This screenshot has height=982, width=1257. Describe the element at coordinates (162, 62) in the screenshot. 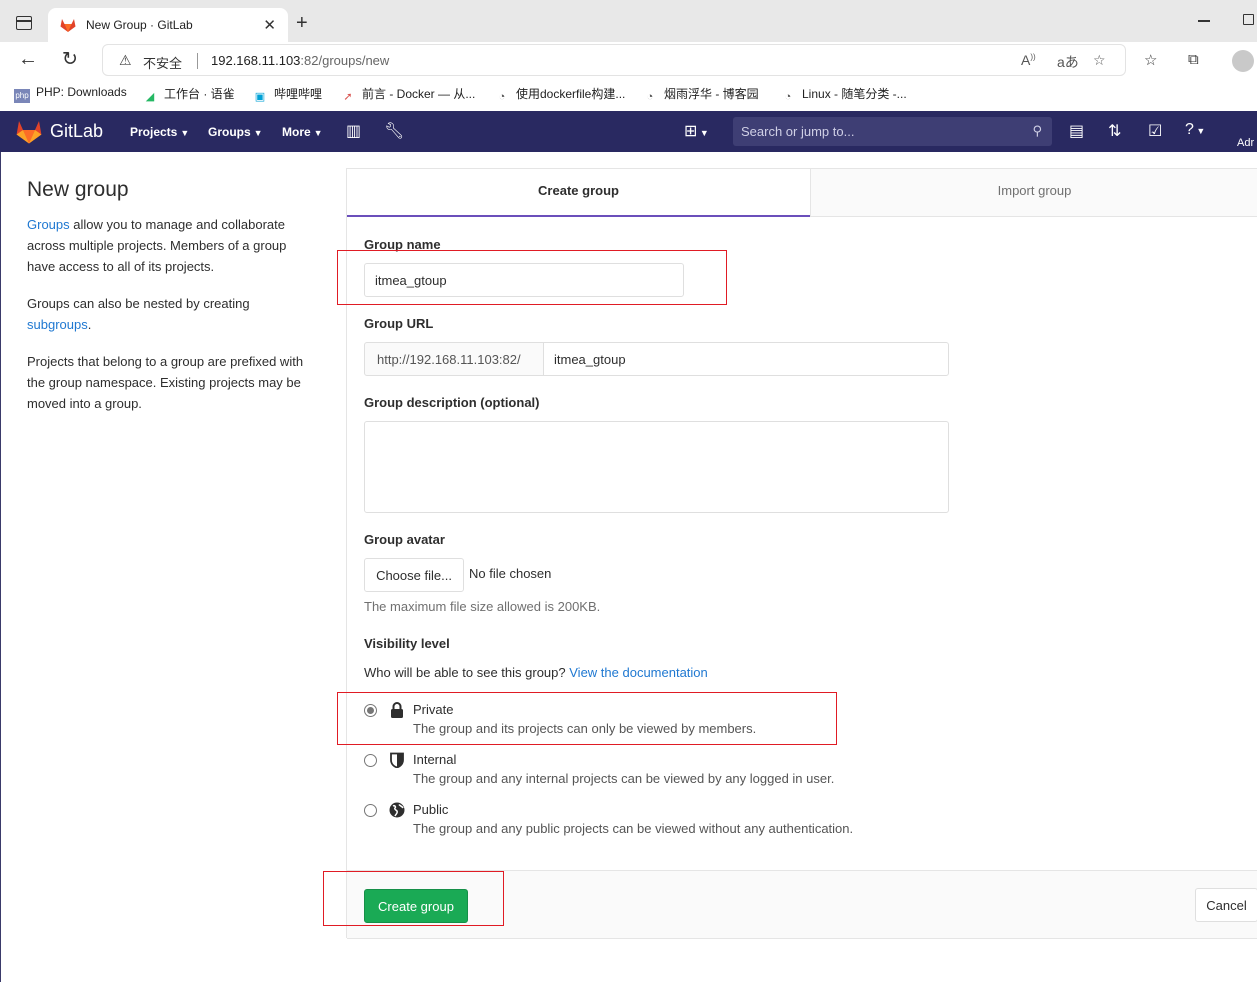

I see `insecure-label: 不安全` at that location.